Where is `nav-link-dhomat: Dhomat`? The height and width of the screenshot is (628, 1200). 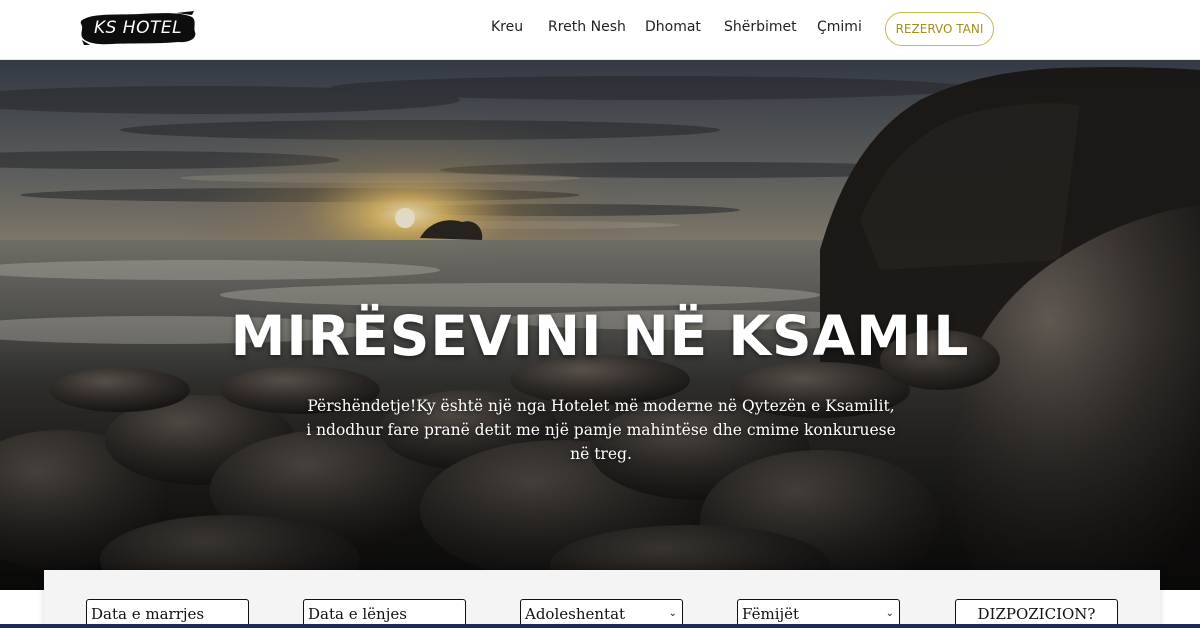 nav-link-dhomat: Dhomat is located at coordinates (673, 27).